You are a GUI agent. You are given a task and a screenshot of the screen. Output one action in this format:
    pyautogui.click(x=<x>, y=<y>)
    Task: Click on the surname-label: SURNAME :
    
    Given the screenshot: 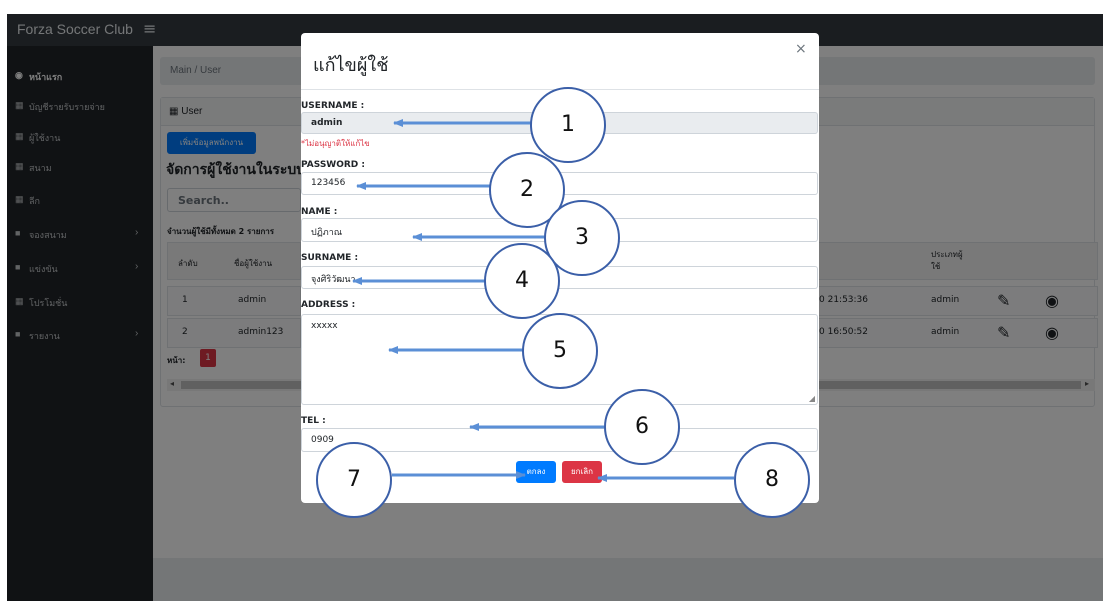 What is the action you would take?
    pyautogui.click(x=330, y=258)
    